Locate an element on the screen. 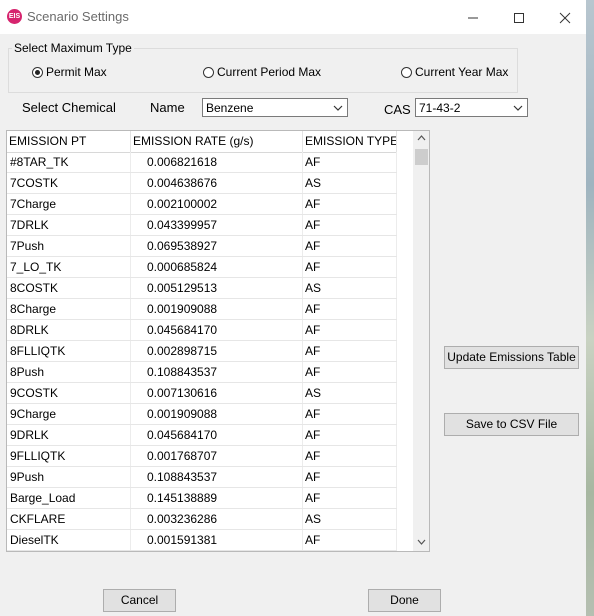  cas-value: 71-43-2 is located at coordinates (440, 108).